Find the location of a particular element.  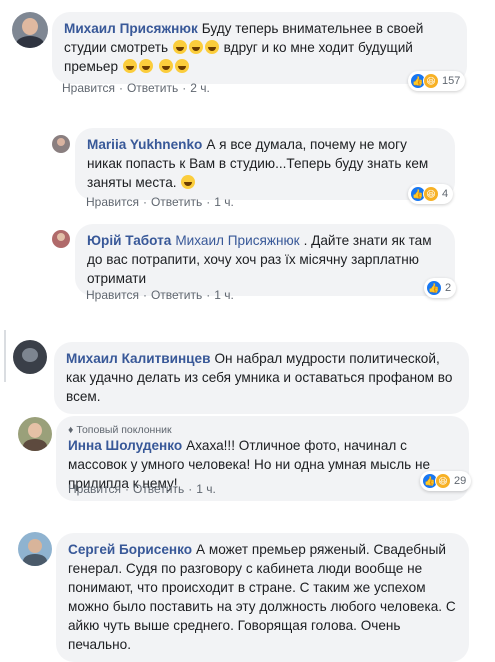

diamond-icon: ♦ is located at coordinates (71, 430).